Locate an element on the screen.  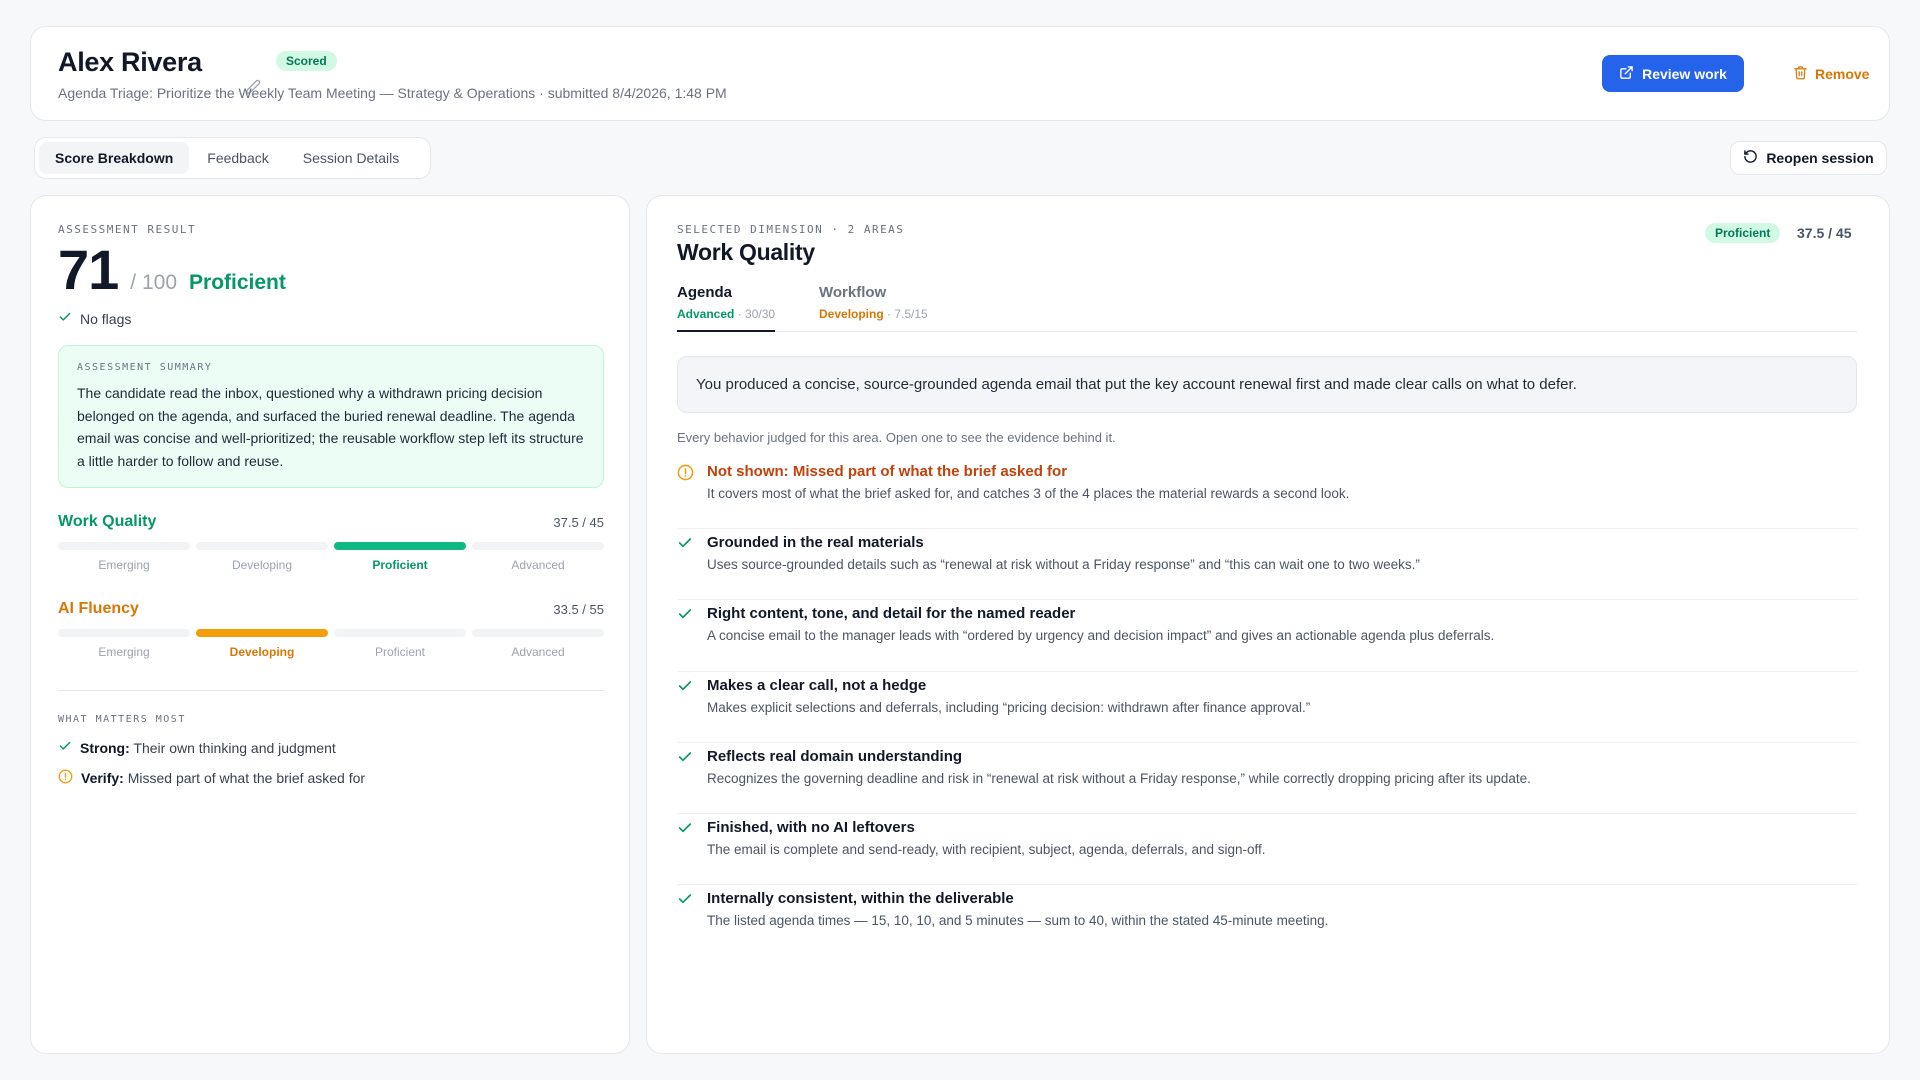
matter-label: Verify: is located at coordinates (102, 778).